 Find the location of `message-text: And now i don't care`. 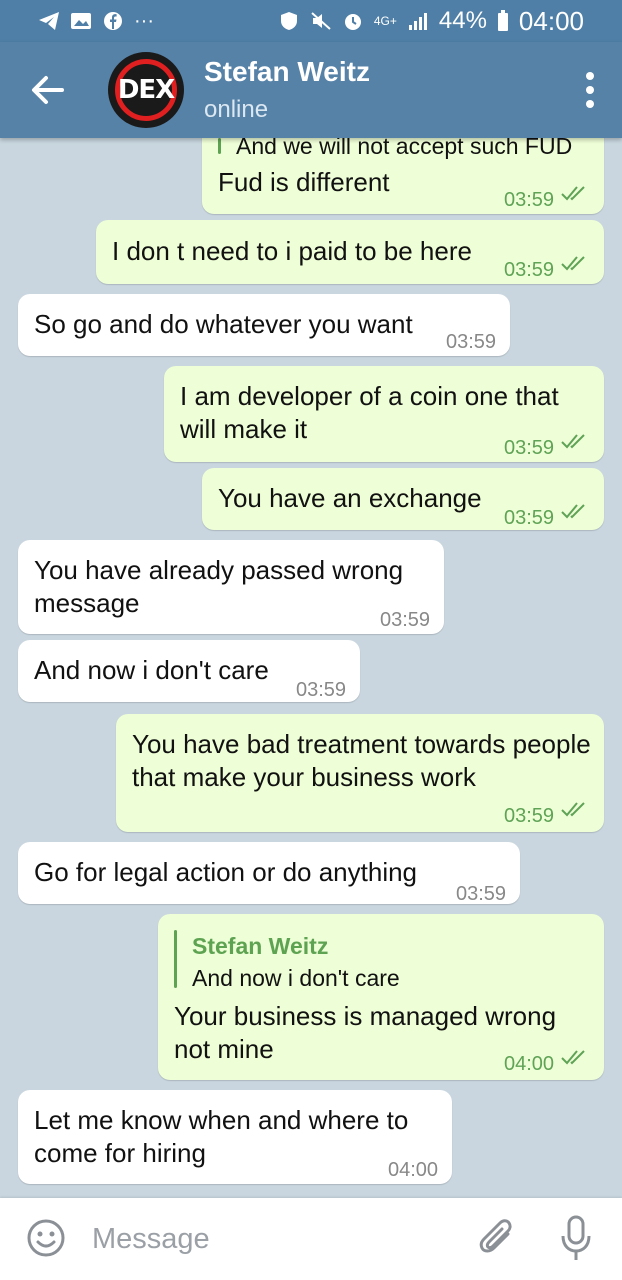

message-text: And now i don't care is located at coordinates (151, 670).